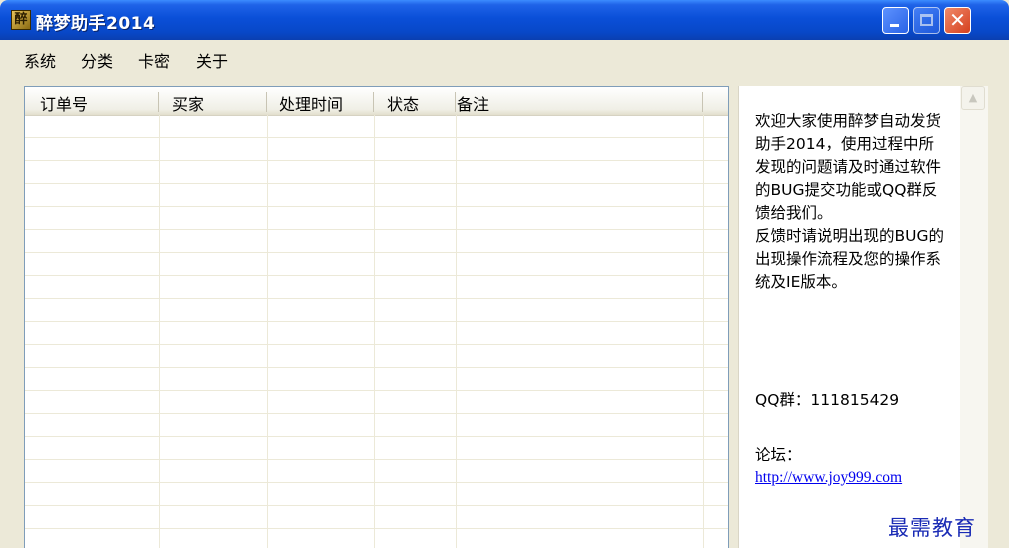  I want to click on window-title: 醉梦助手2014, so click(96, 24).